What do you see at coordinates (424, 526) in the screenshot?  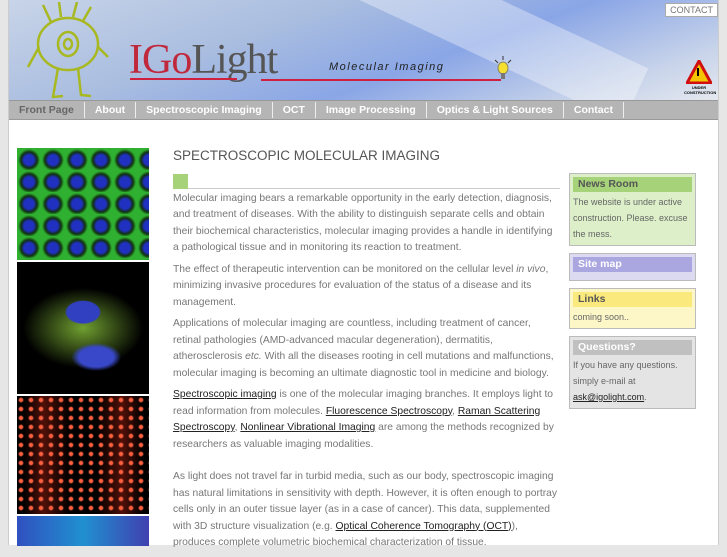 I see `link-oct: Optical Coherence Tomography (OCT)` at bounding box center [424, 526].